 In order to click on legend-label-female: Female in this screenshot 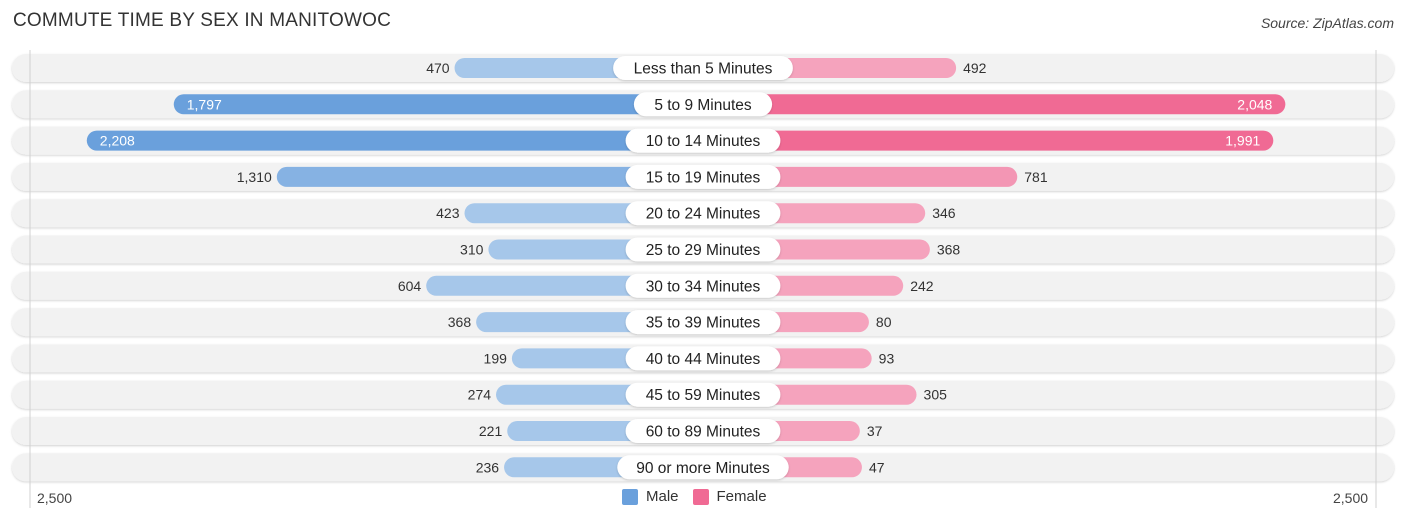, I will do `click(741, 496)`.